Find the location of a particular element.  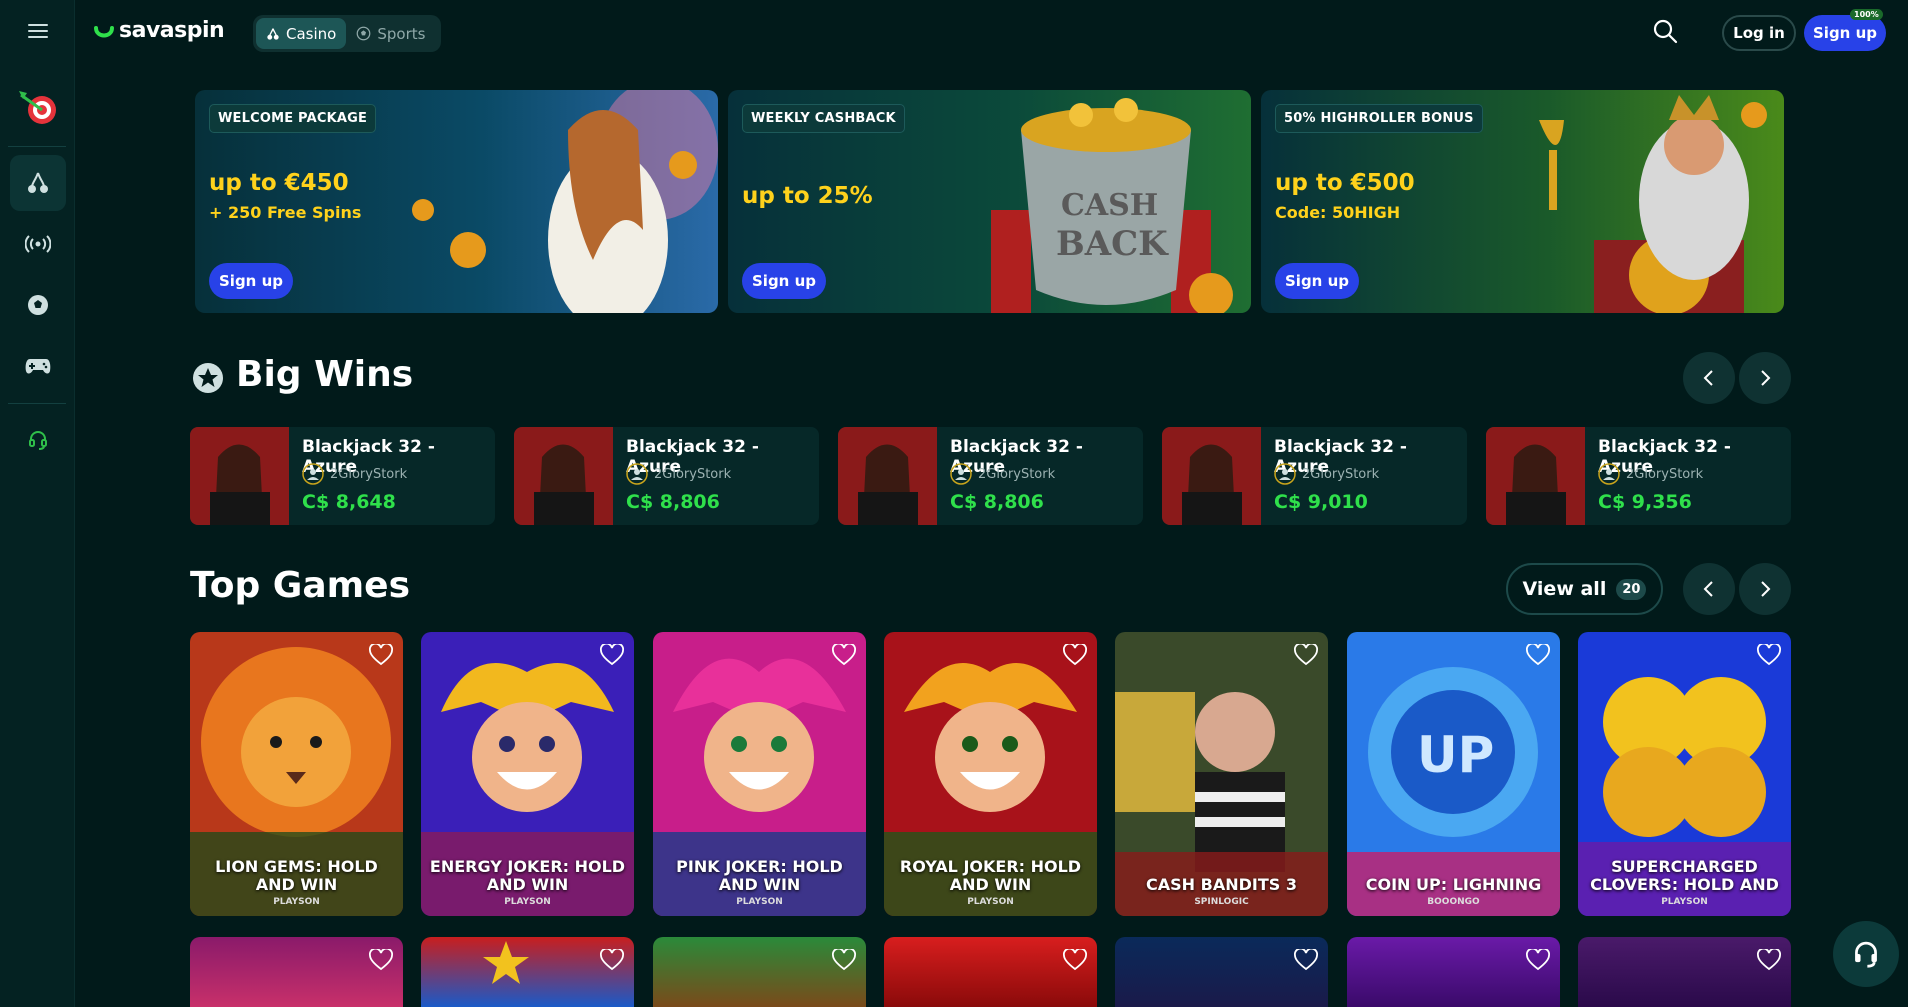

menu-icon is located at coordinates (38, 31).